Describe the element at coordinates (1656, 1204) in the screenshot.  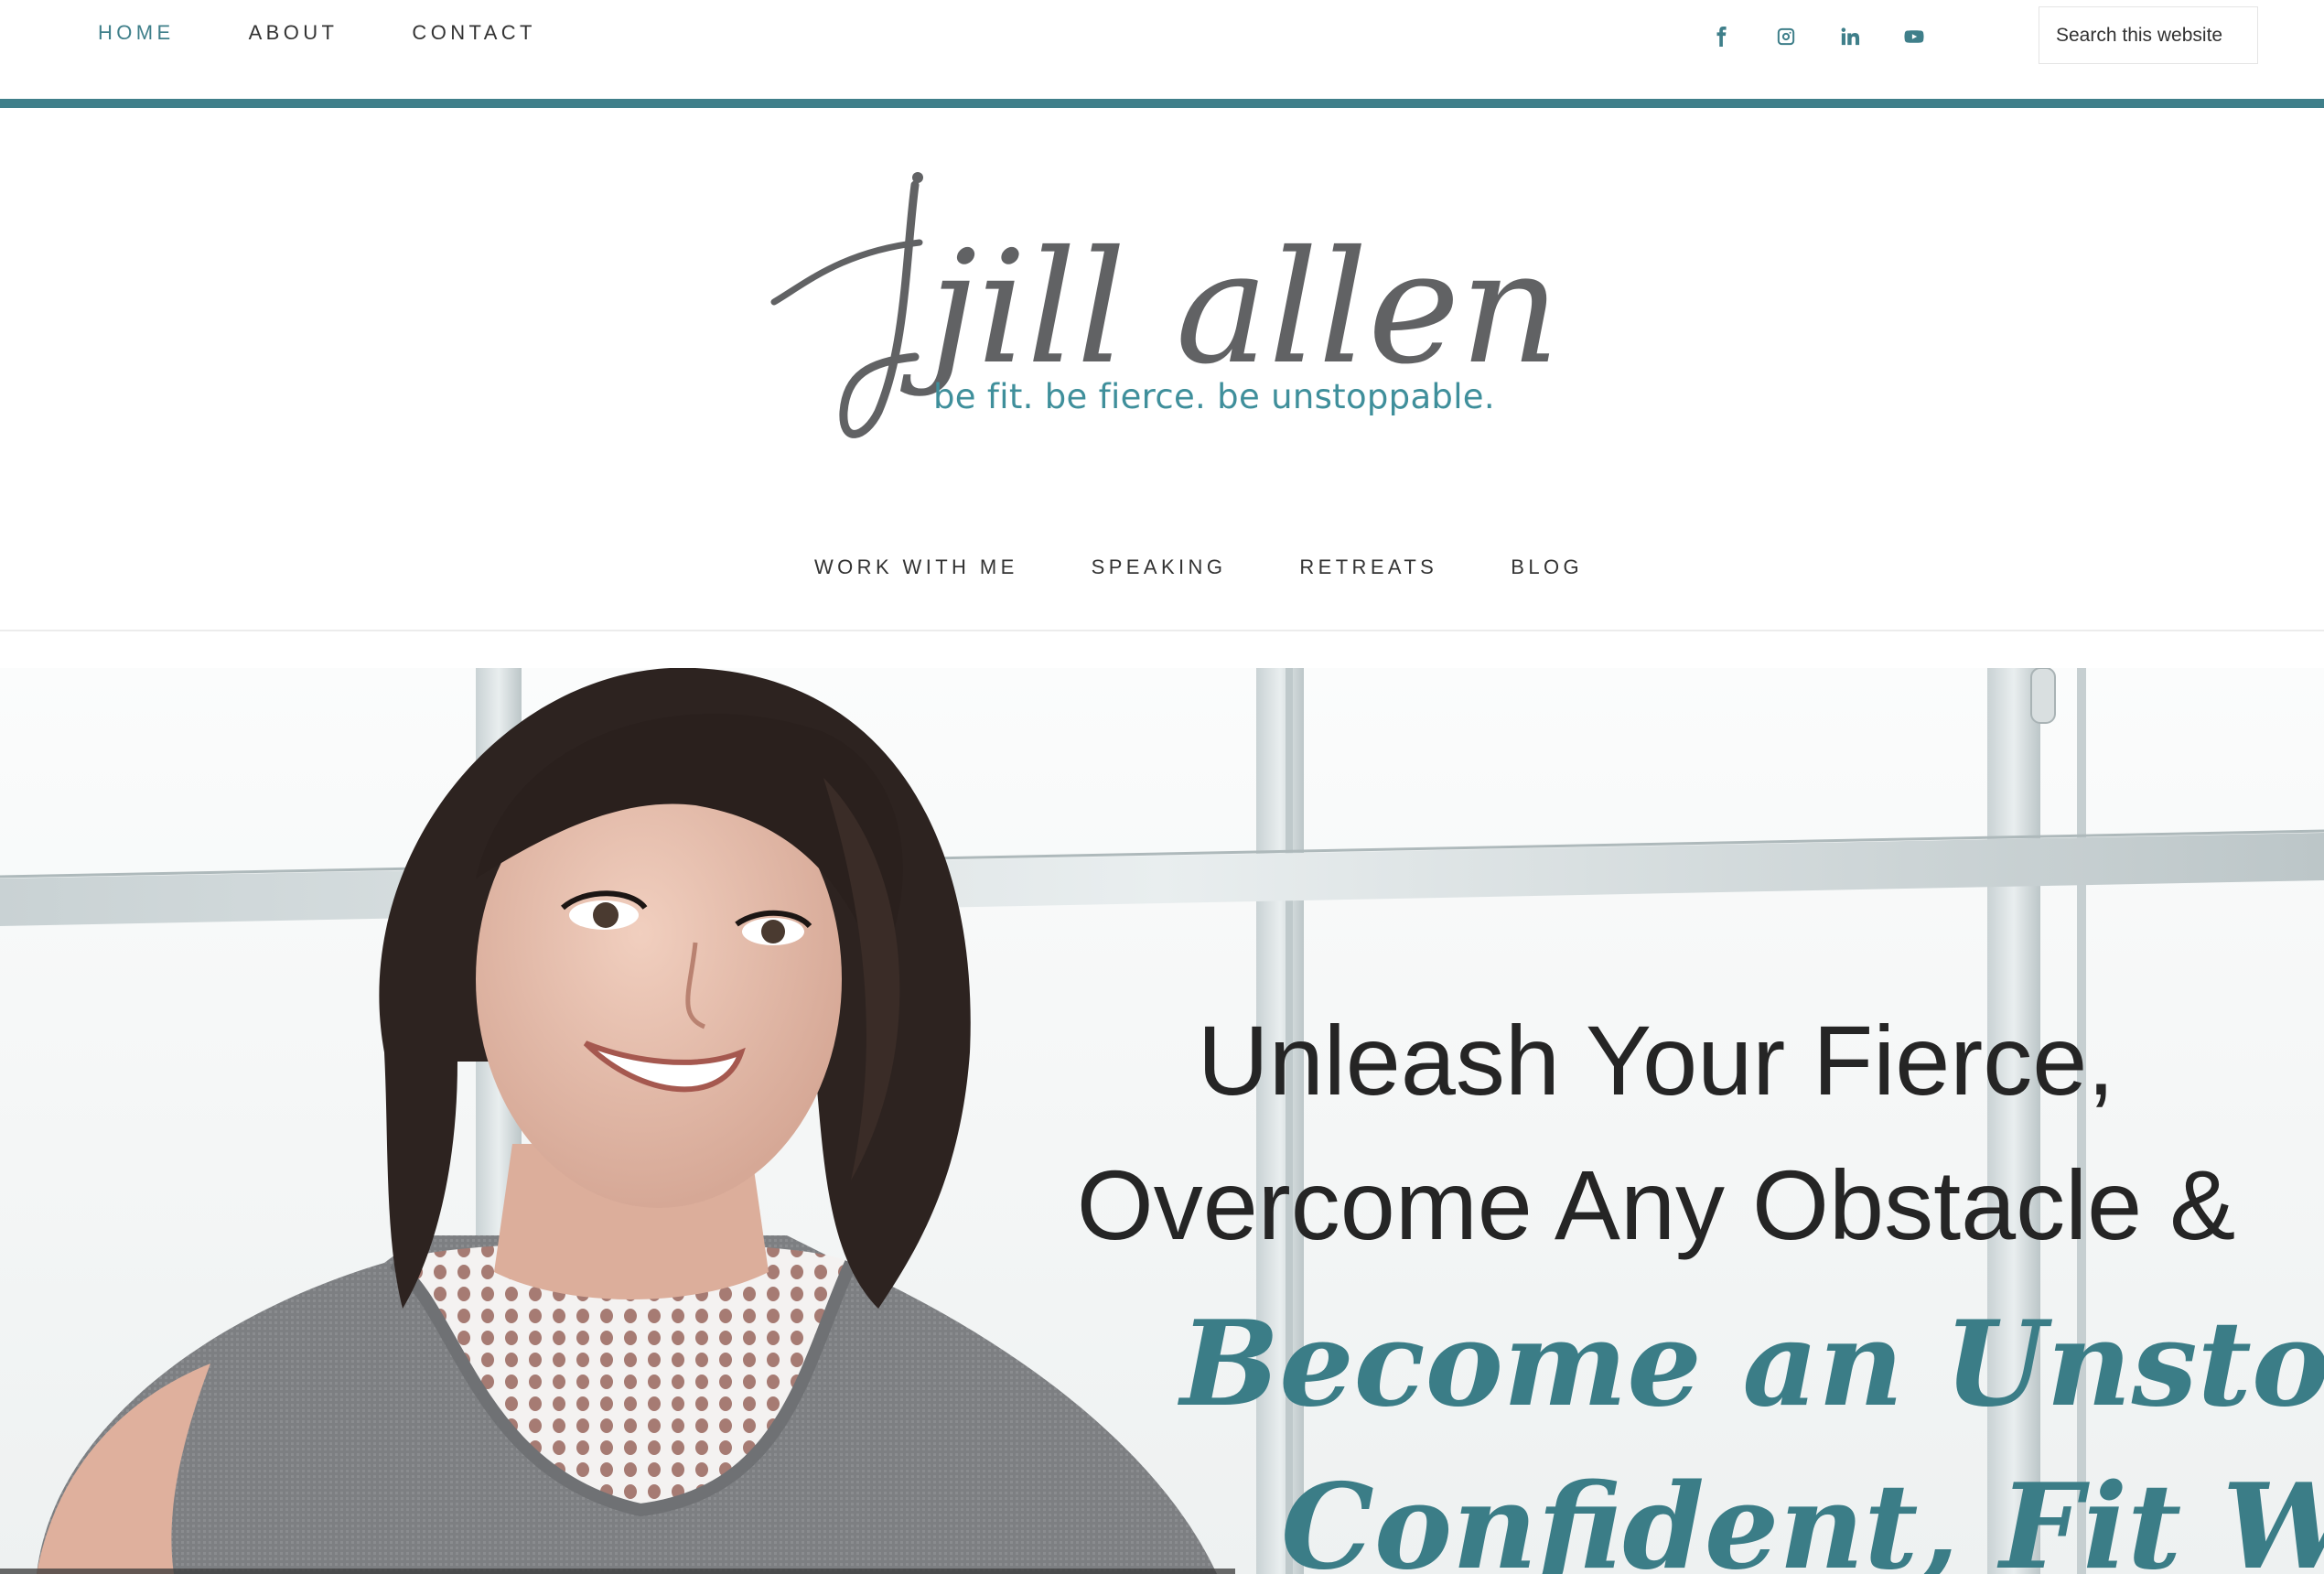
I see `hero-headline-line2: Overcome Any Obstacle &` at that location.